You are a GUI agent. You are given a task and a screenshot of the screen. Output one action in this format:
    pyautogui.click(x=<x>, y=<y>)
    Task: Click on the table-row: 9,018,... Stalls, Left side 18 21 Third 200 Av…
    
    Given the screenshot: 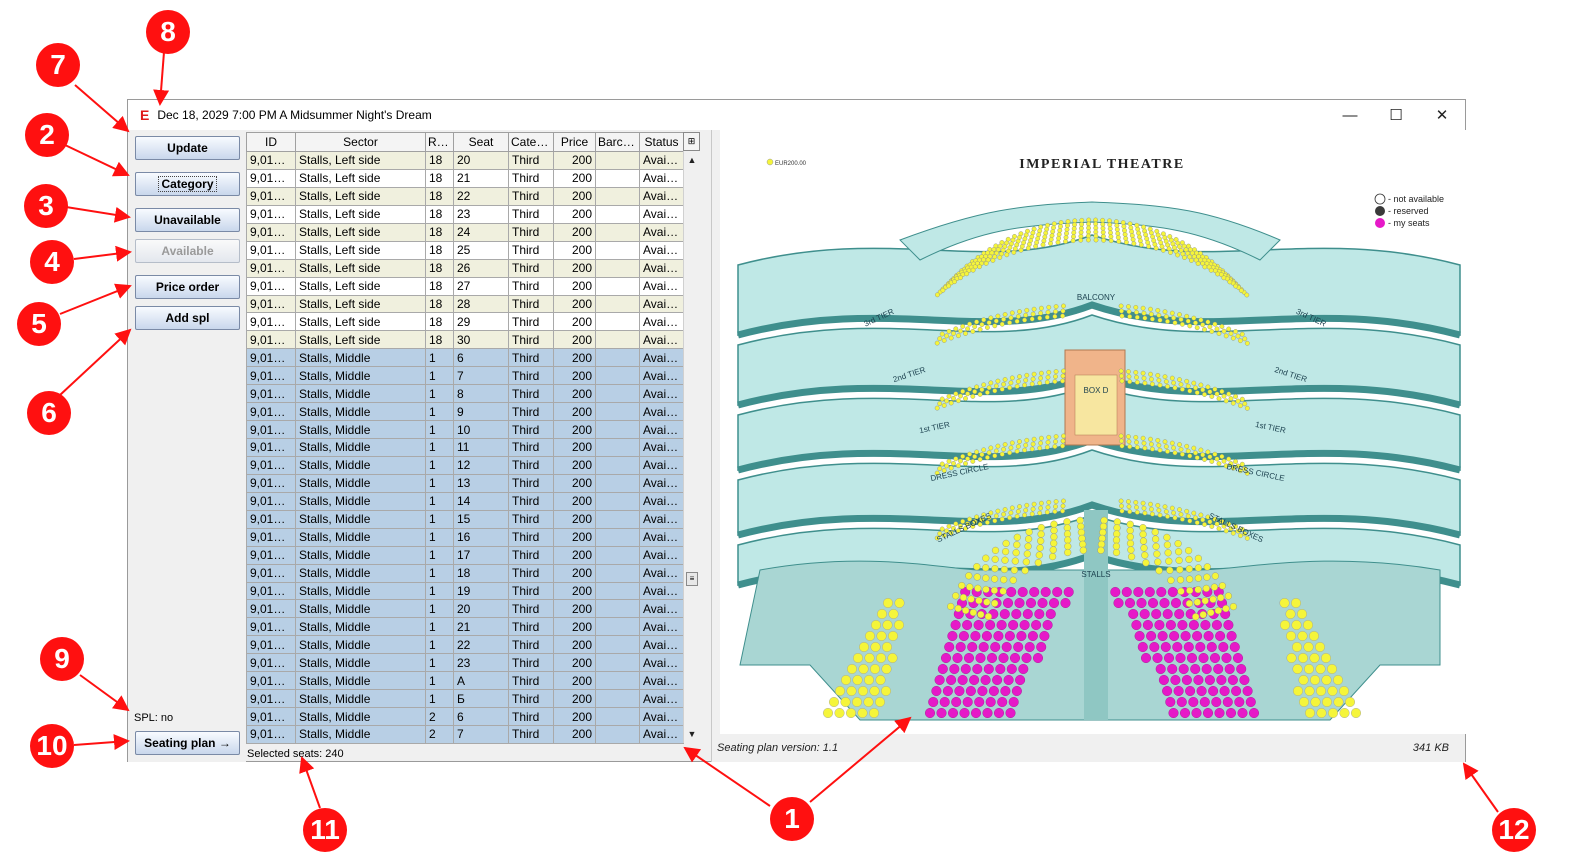 What is the action you would take?
    pyautogui.click(x=465, y=178)
    